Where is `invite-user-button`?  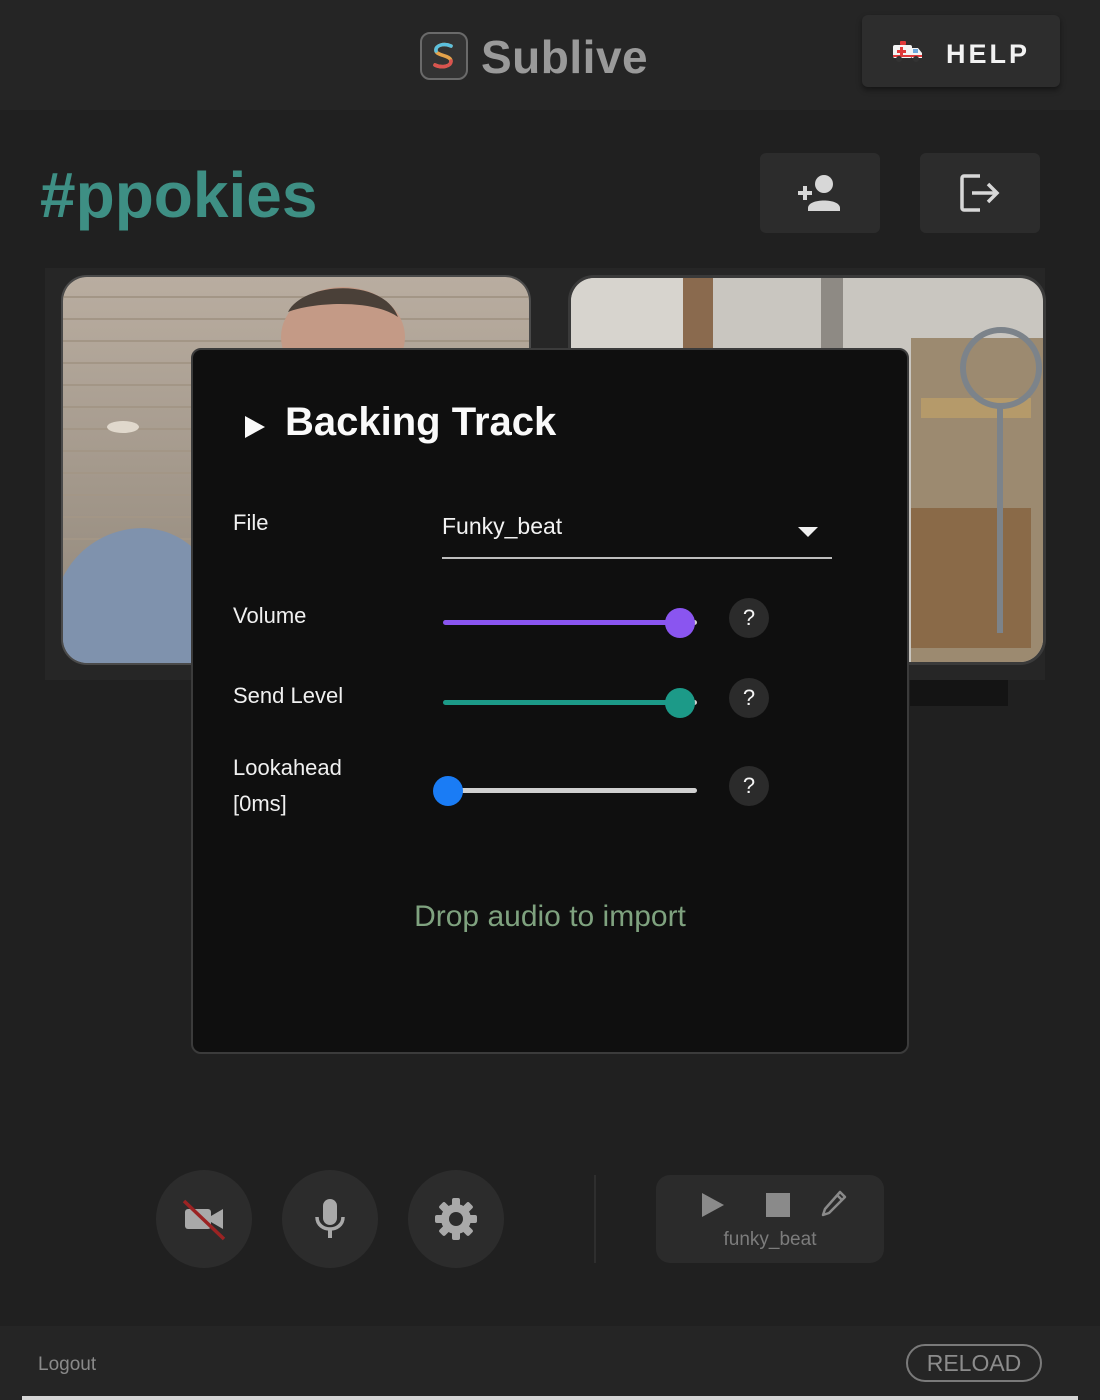 invite-user-button is located at coordinates (820, 193).